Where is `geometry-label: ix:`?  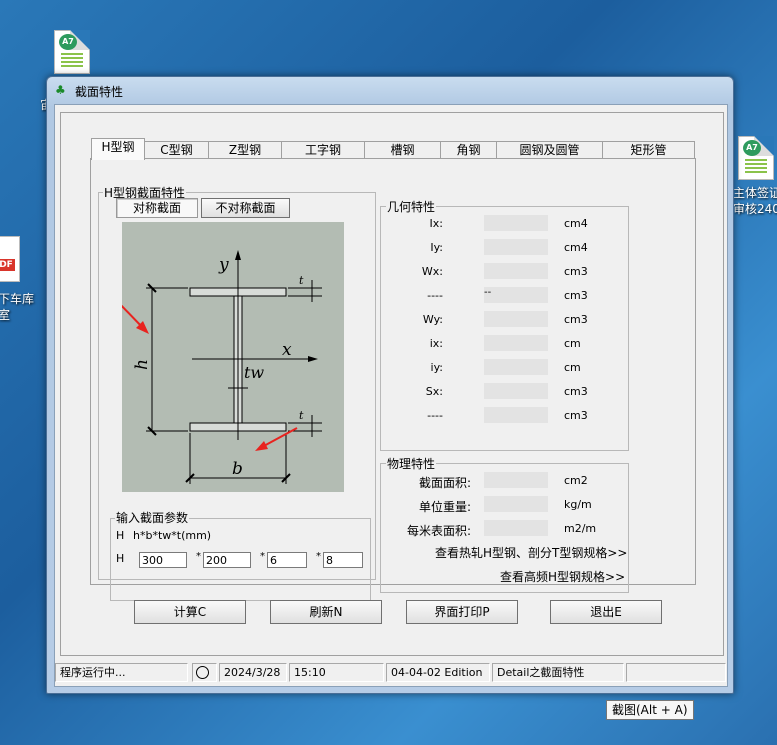
geometry-label: ix: is located at coordinates (436, 343).